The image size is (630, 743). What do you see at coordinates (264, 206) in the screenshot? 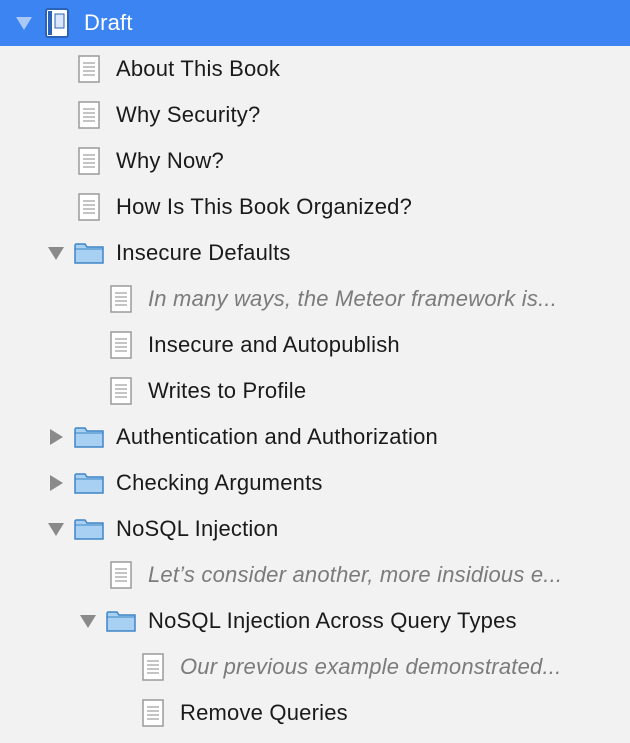
I see `binder-item-label: How Is This Book Organized?` at bounding box center [264, 206].